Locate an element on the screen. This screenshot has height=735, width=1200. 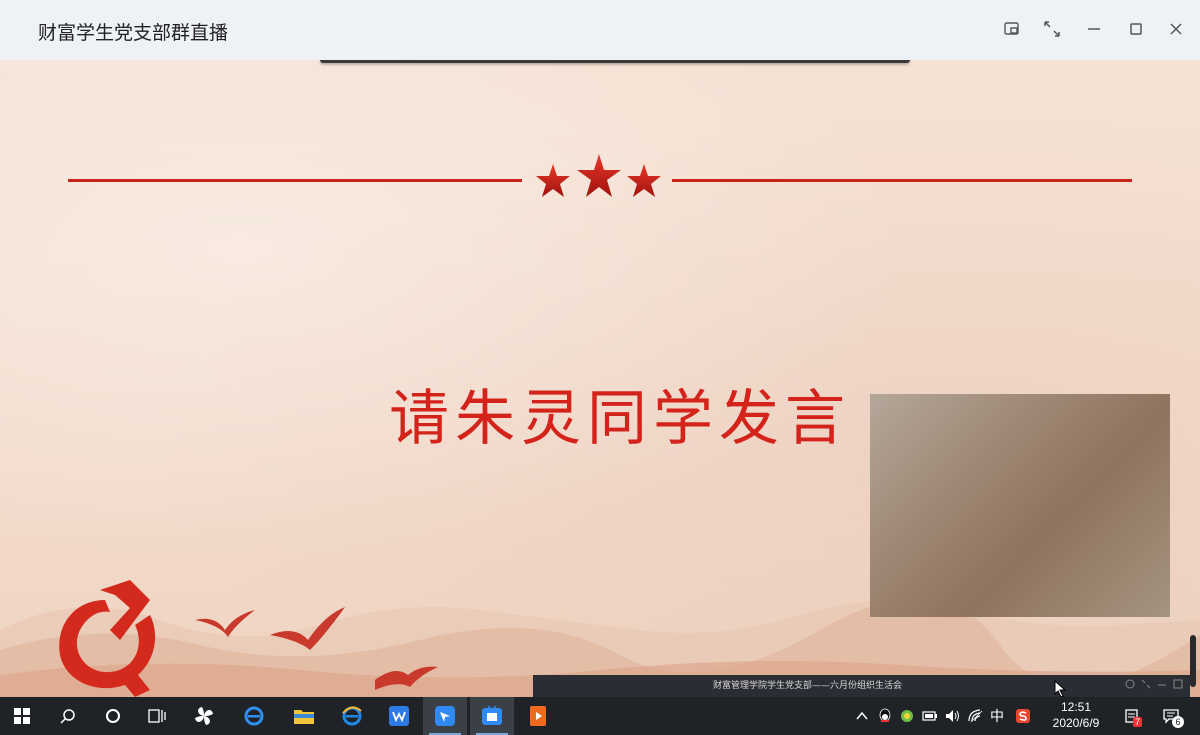
search-icon is located at coordinates (67, 716).